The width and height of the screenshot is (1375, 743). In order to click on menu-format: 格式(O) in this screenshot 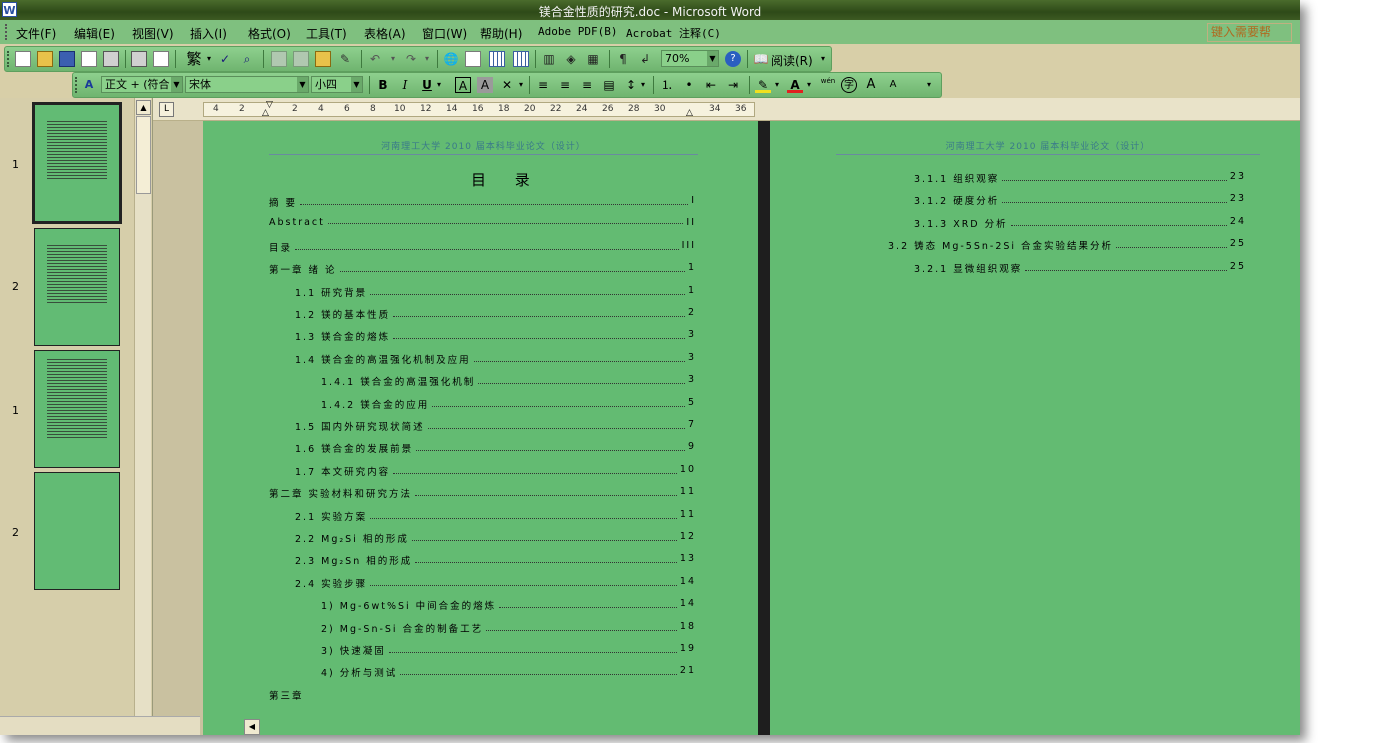, I will do `click(269, 33)`.